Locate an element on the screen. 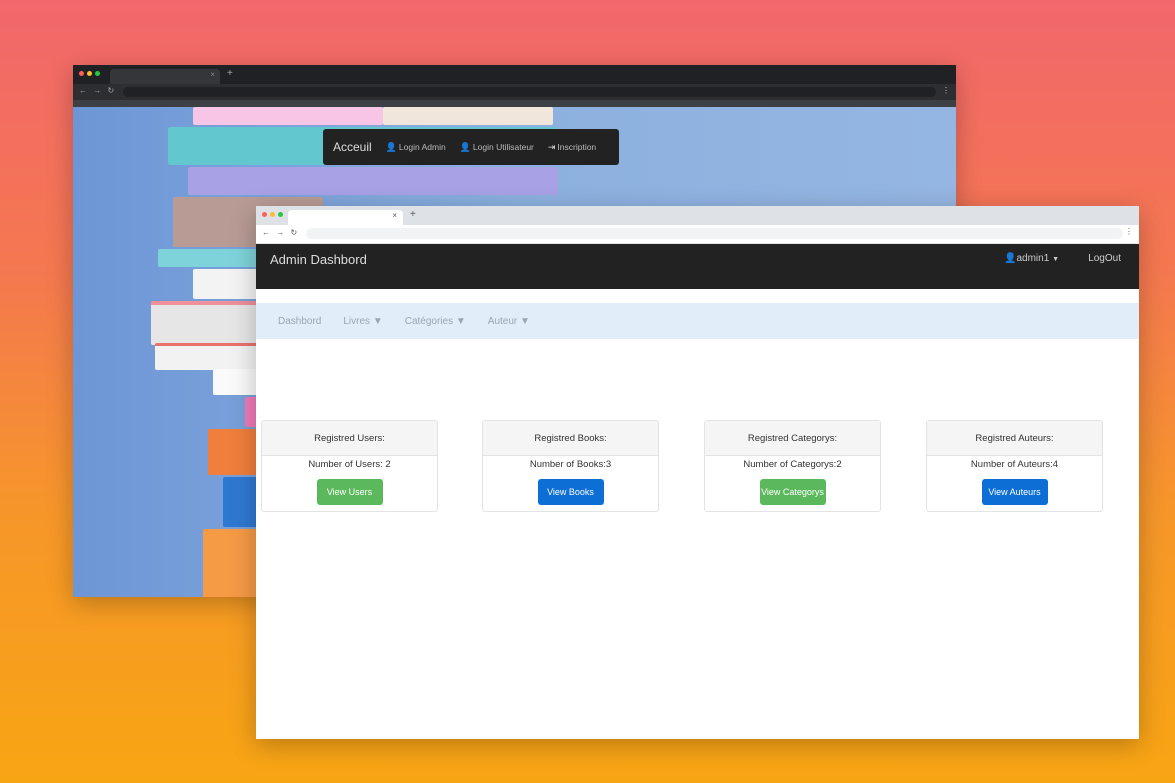 This screenshot has height=783, width=1175. card-title: Registred Categorys: is located at coordinates (792, 438).